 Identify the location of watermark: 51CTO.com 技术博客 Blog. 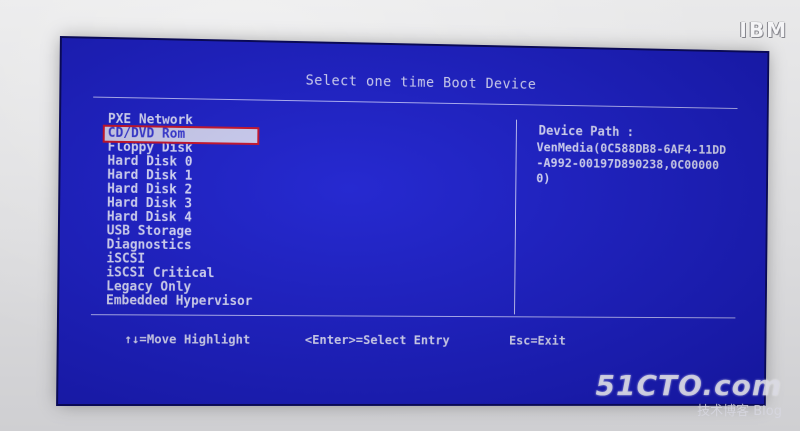
(689, 394).